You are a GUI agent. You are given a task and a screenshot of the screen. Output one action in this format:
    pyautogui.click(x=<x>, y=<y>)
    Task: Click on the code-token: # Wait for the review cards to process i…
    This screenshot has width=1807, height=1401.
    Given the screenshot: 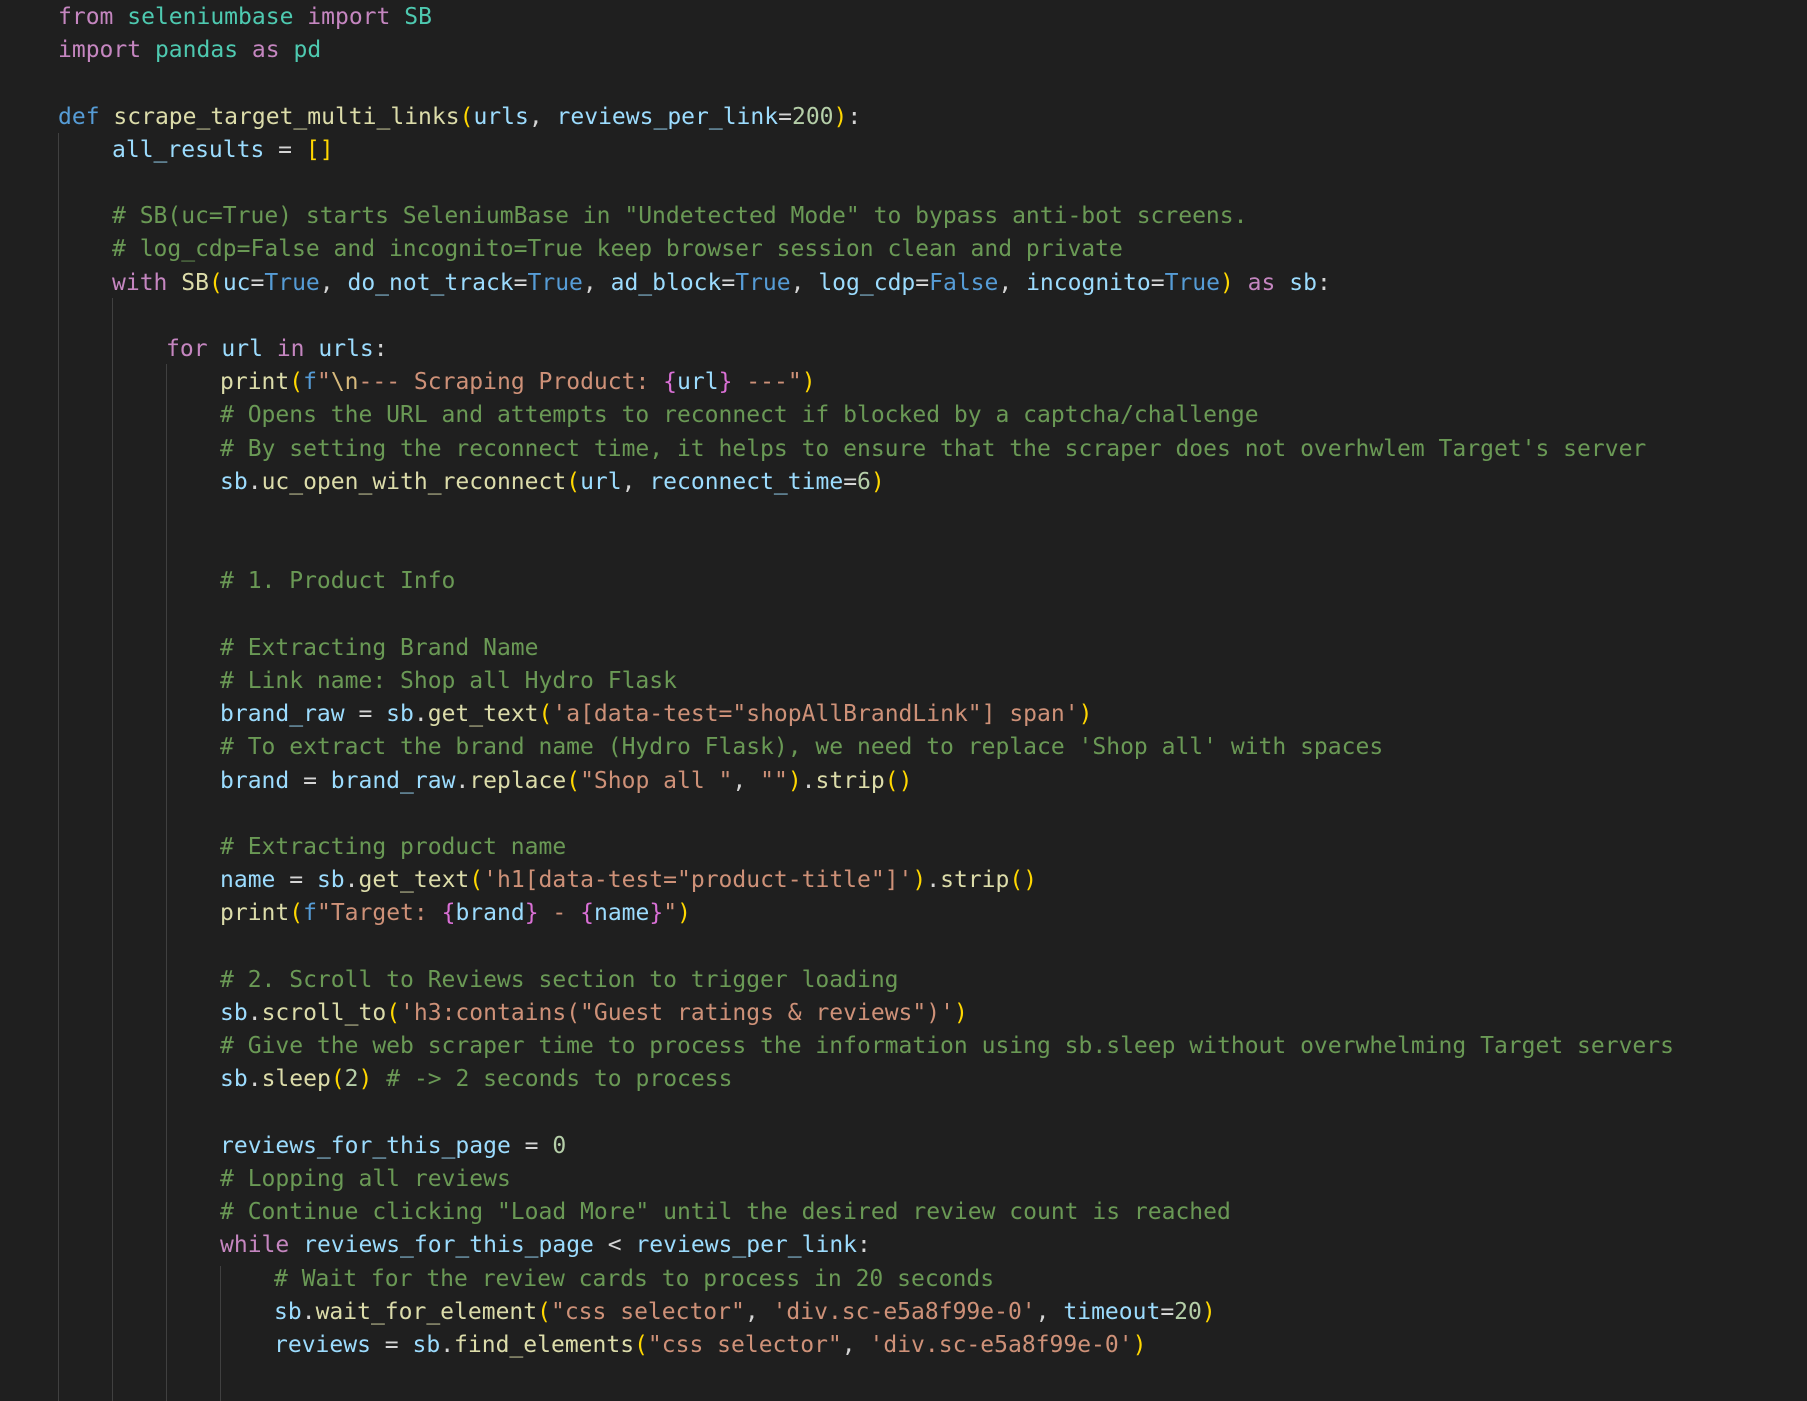 What is the action you would take?
    pyautogui.click(x=634, y=1278)
    